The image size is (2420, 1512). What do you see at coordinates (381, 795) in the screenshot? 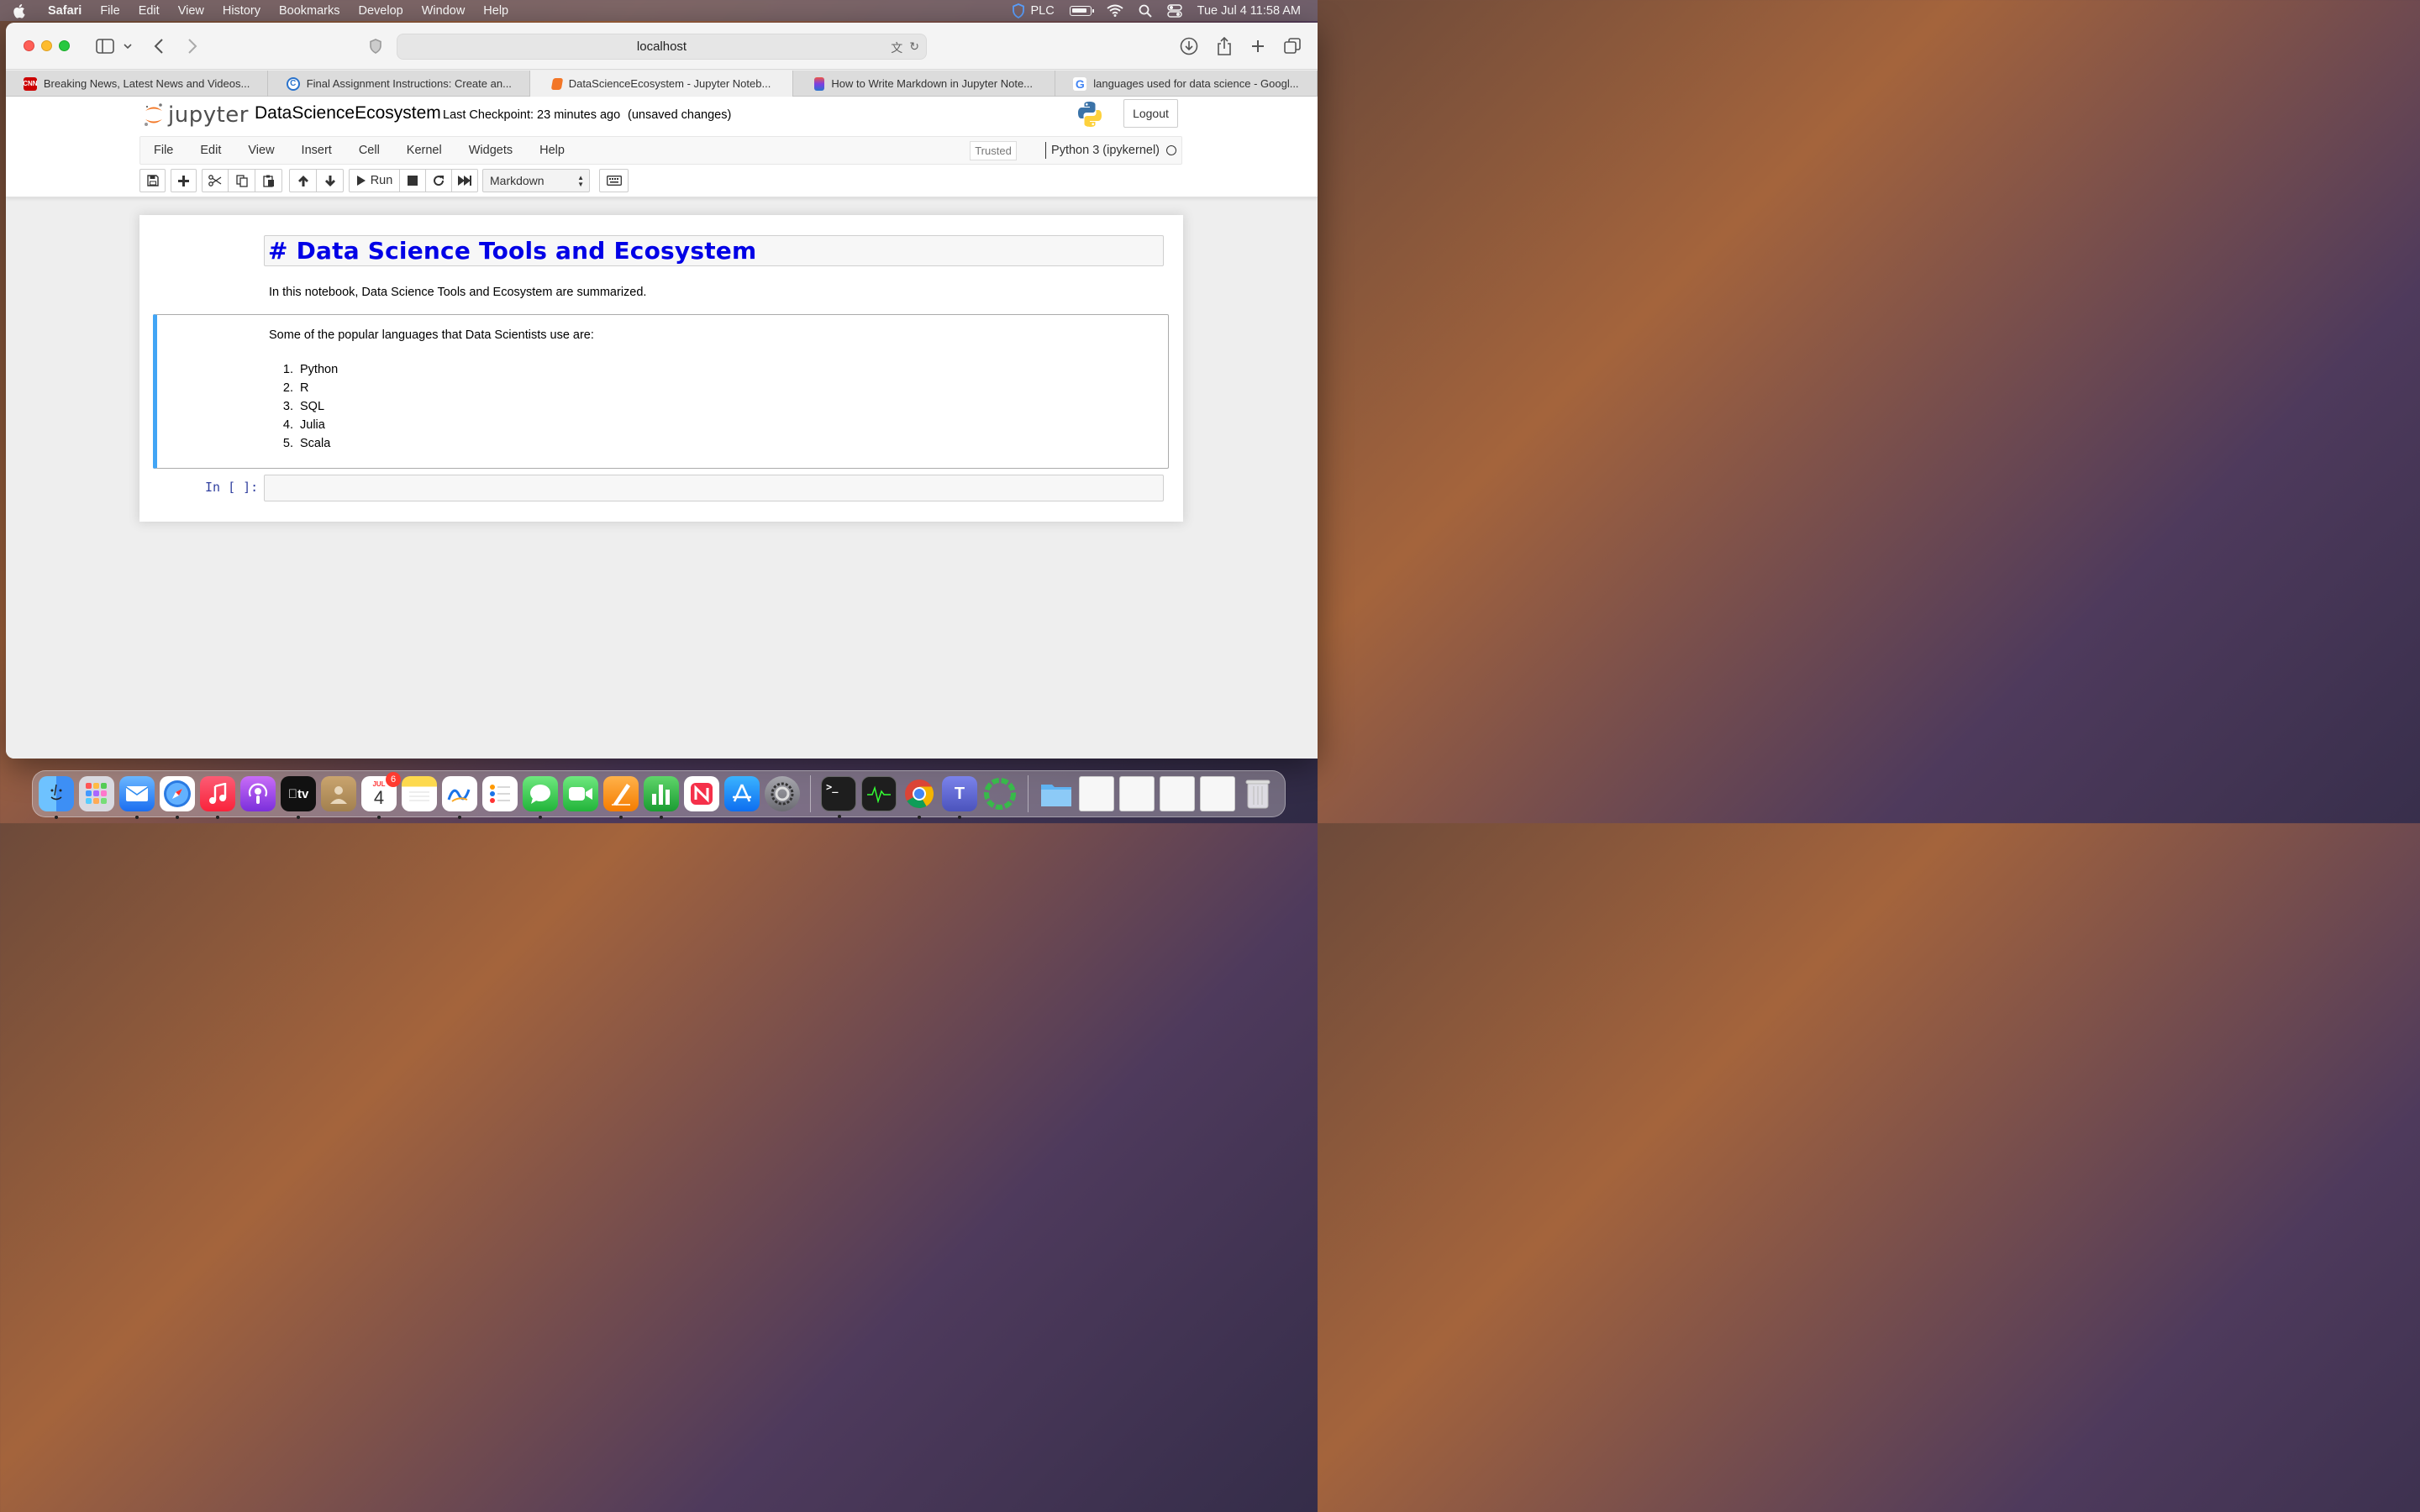
I see `calendar-icon: JUL 4 6` at bounding box center [381, 795].